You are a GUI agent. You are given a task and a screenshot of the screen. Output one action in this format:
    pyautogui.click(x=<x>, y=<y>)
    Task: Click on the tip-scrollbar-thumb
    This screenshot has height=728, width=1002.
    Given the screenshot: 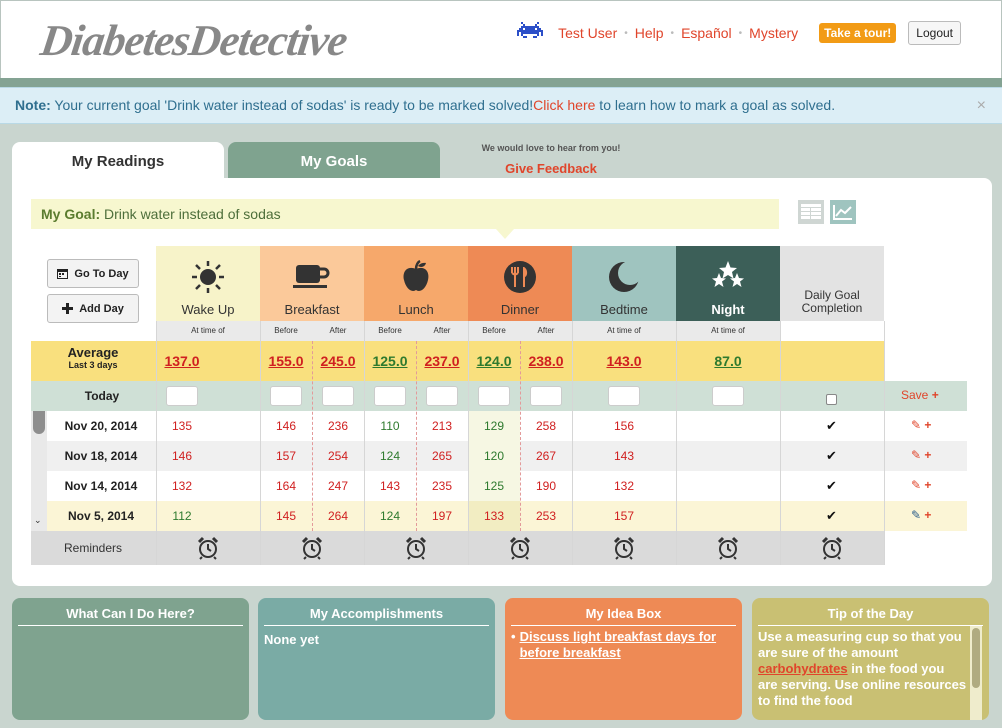 What is the action you would take?
    pyautogui.click(x=976, y=658)
    